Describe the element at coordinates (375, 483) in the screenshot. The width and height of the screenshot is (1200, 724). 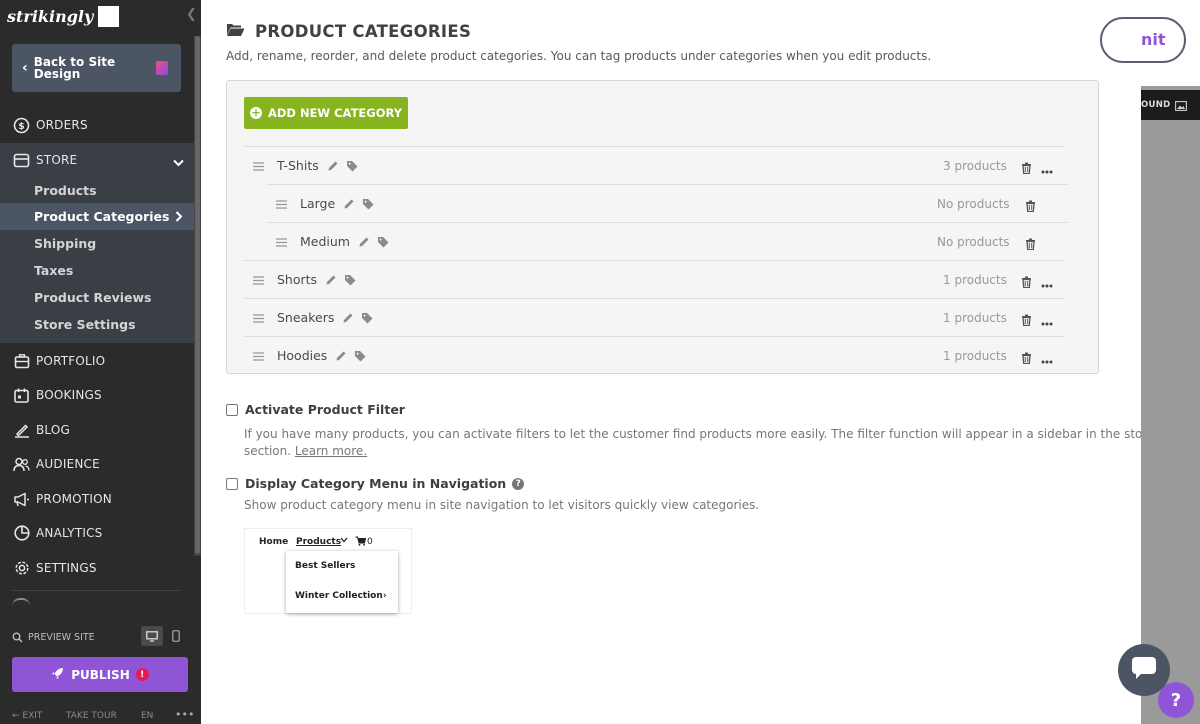
I see `category-menu-label: Display Category Menu in Navigation` at that location.